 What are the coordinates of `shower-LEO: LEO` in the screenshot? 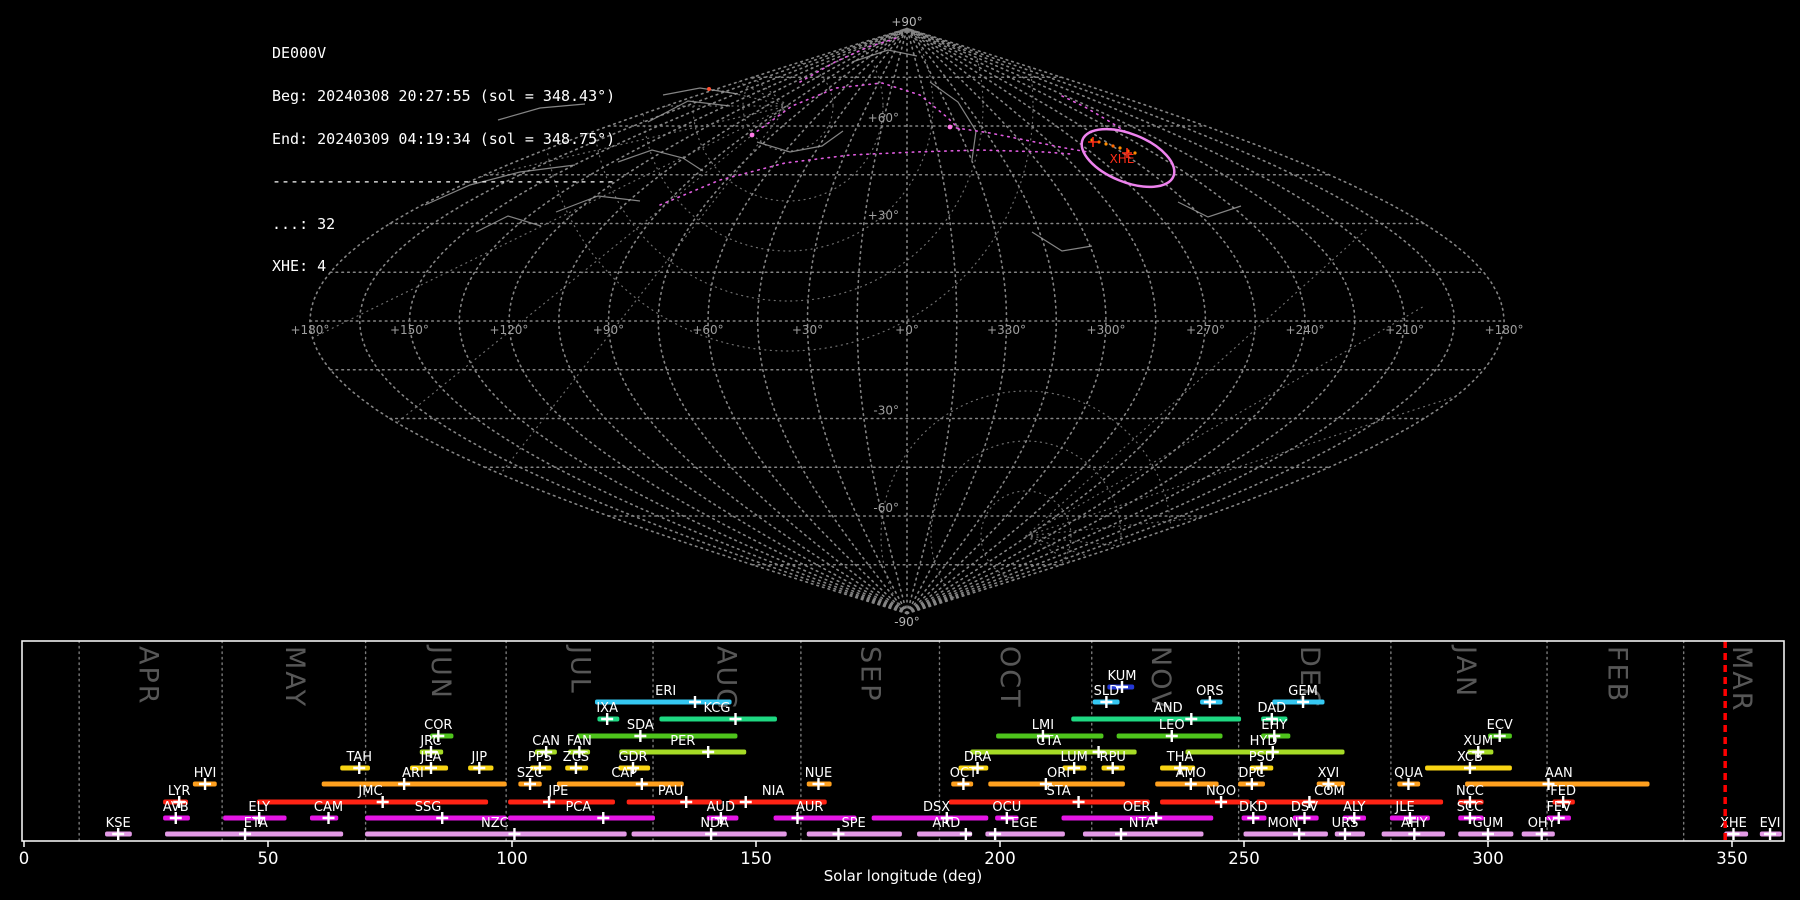 It's located at (1169, 730).